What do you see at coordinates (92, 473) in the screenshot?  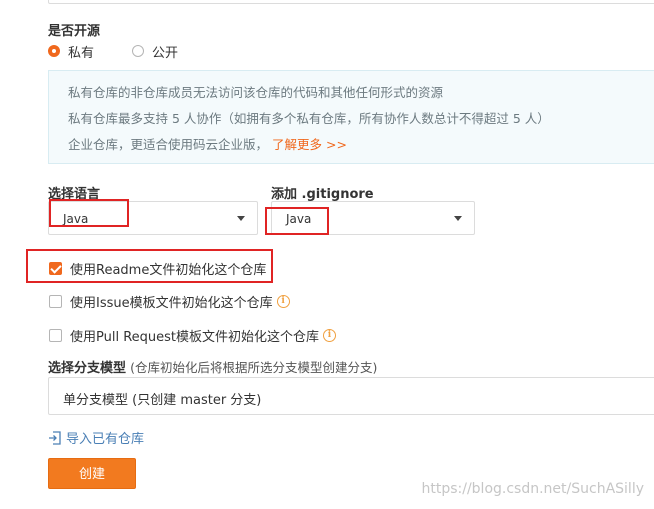 I see `create-button: 创建` at bounding box center [92, 473].